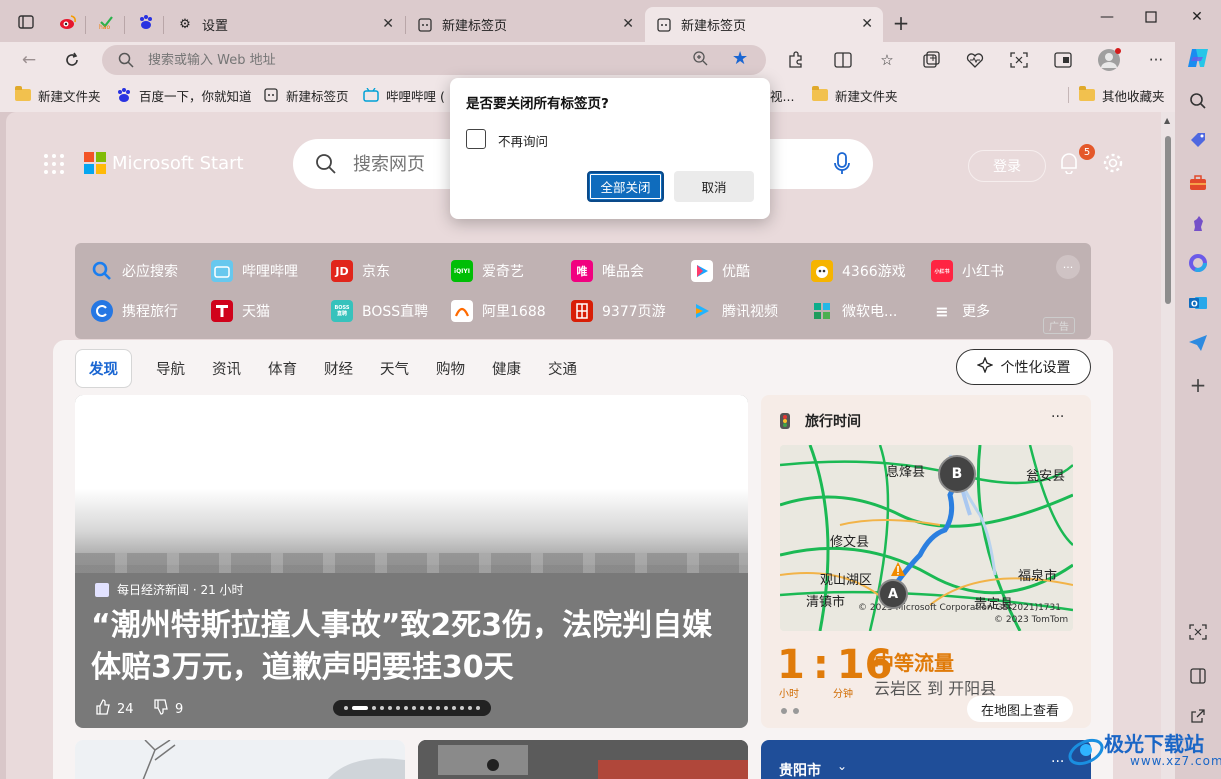  What do you see at coordinates (285, 24) in the screenshot?
I see `tab-settings: ⚙ 设置 ✕` at bounding box center [285, 24].